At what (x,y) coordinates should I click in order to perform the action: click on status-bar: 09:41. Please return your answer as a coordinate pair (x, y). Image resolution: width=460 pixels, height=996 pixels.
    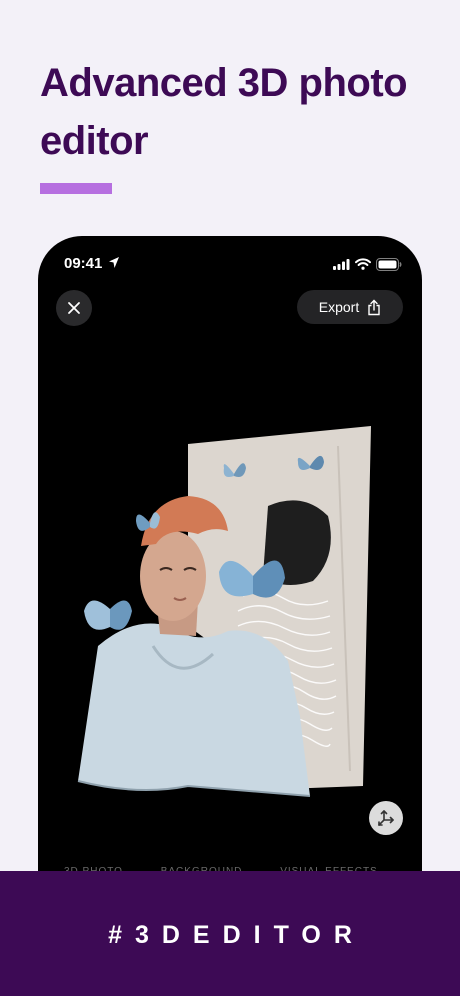
    Looking at the image, I should click on (230, 264).